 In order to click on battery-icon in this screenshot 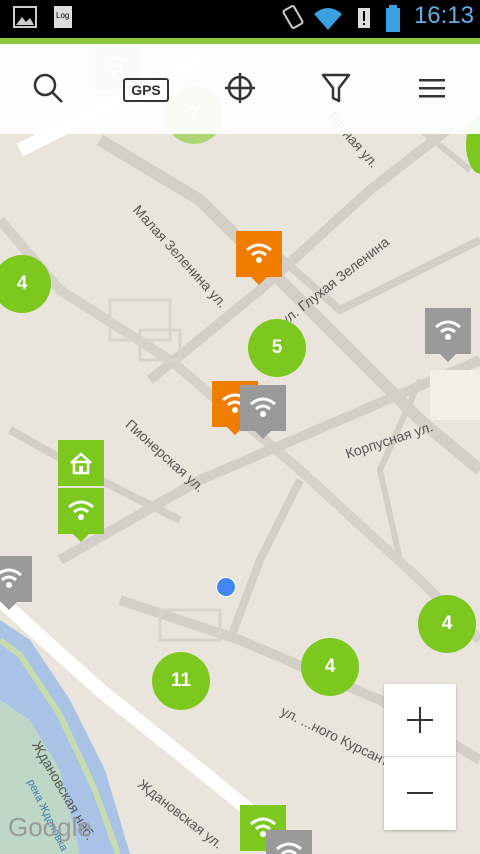, I will do `click(393, 21)`.